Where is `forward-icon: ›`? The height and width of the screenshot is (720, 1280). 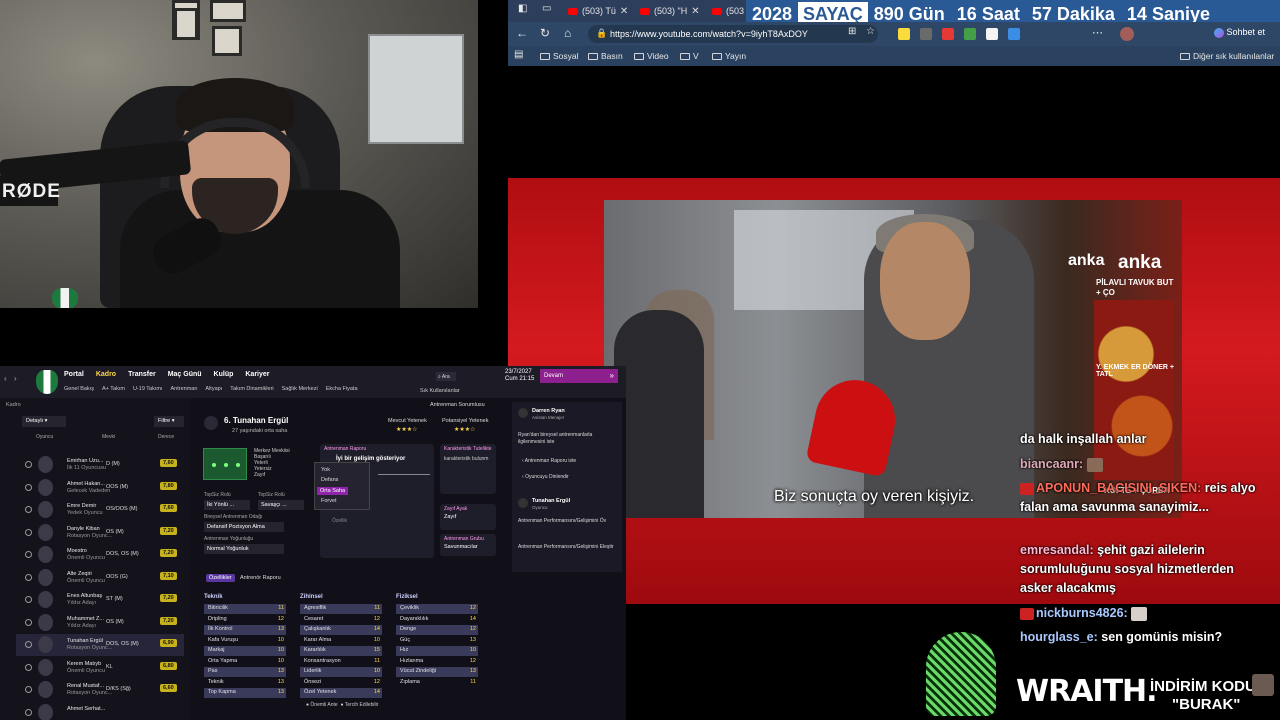 forward-icon: › is located at coordinates (15, 378).